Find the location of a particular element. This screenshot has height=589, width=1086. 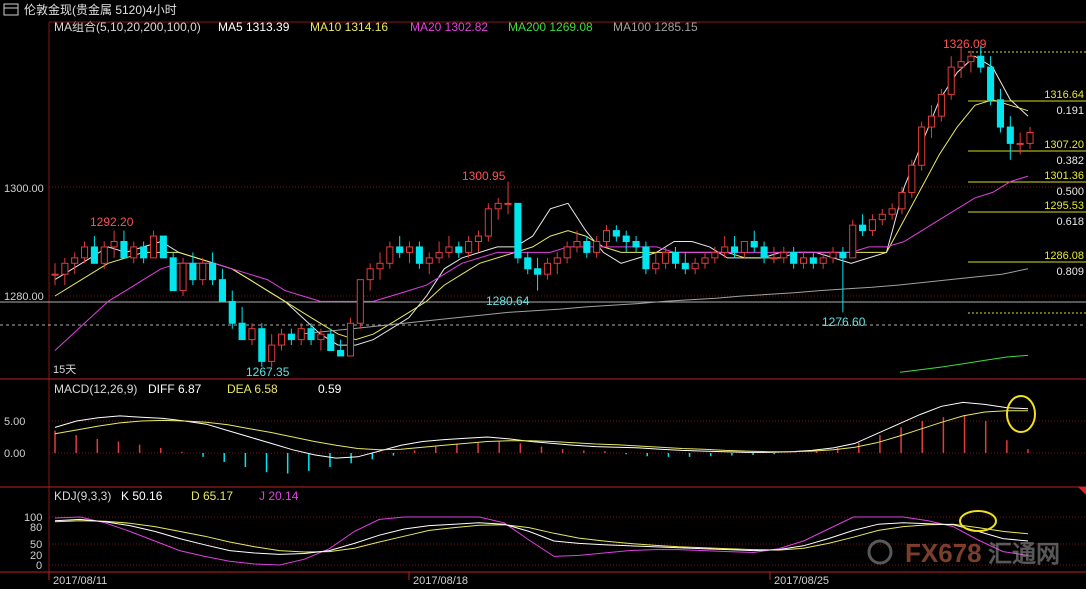

macd-tick-0: 0.00 is located at coordinates (14, 454).